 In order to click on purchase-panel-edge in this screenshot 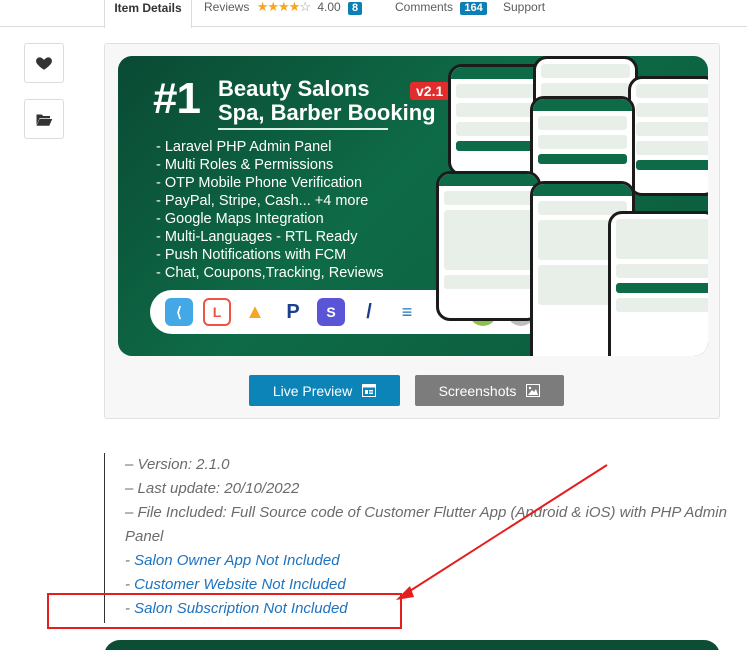, I will do `click(412, 645)`.